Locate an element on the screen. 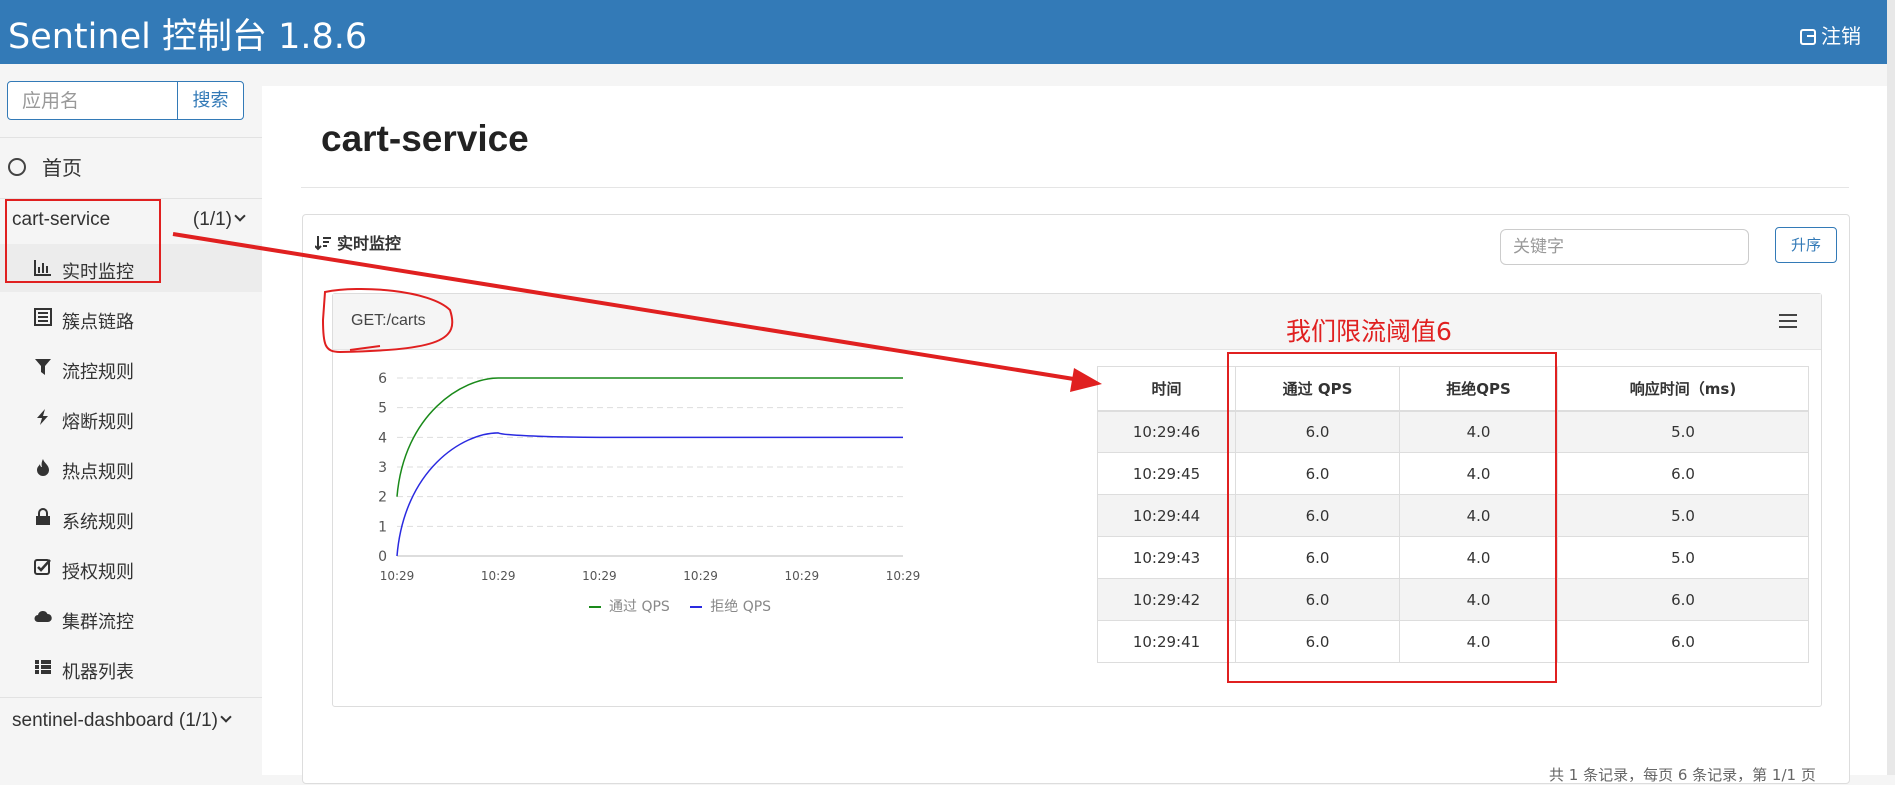  cell-time: 10:29:42 is located at coordinates (1166, 599).